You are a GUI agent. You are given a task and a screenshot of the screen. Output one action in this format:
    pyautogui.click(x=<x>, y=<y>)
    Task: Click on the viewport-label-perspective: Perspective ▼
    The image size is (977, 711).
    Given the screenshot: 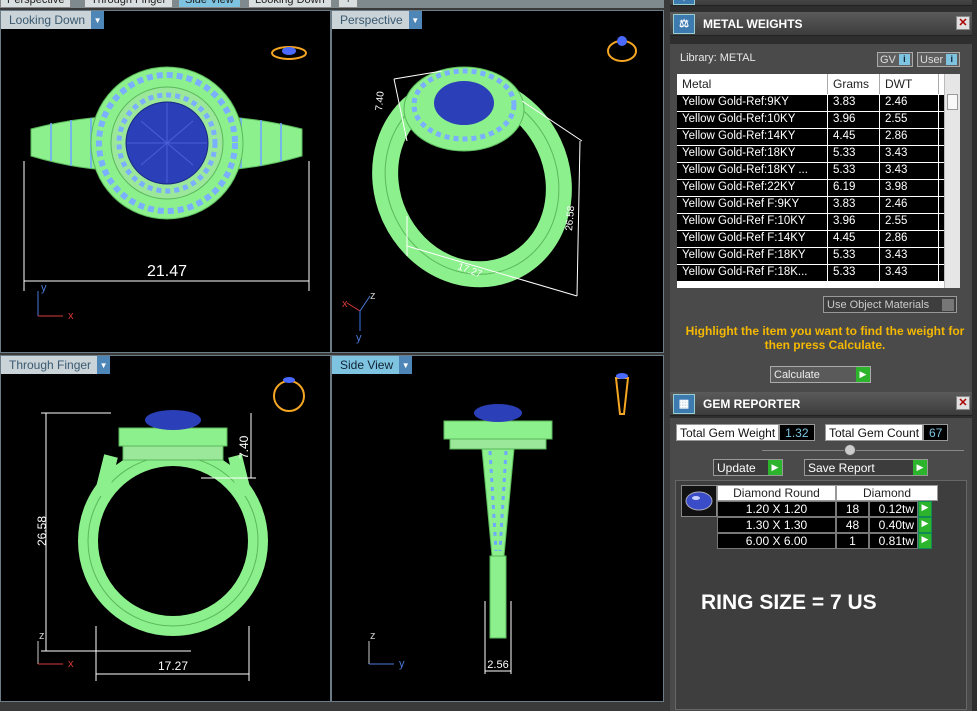 What is the action you would take?
    pyautogui.click(x=377, y=20)
    